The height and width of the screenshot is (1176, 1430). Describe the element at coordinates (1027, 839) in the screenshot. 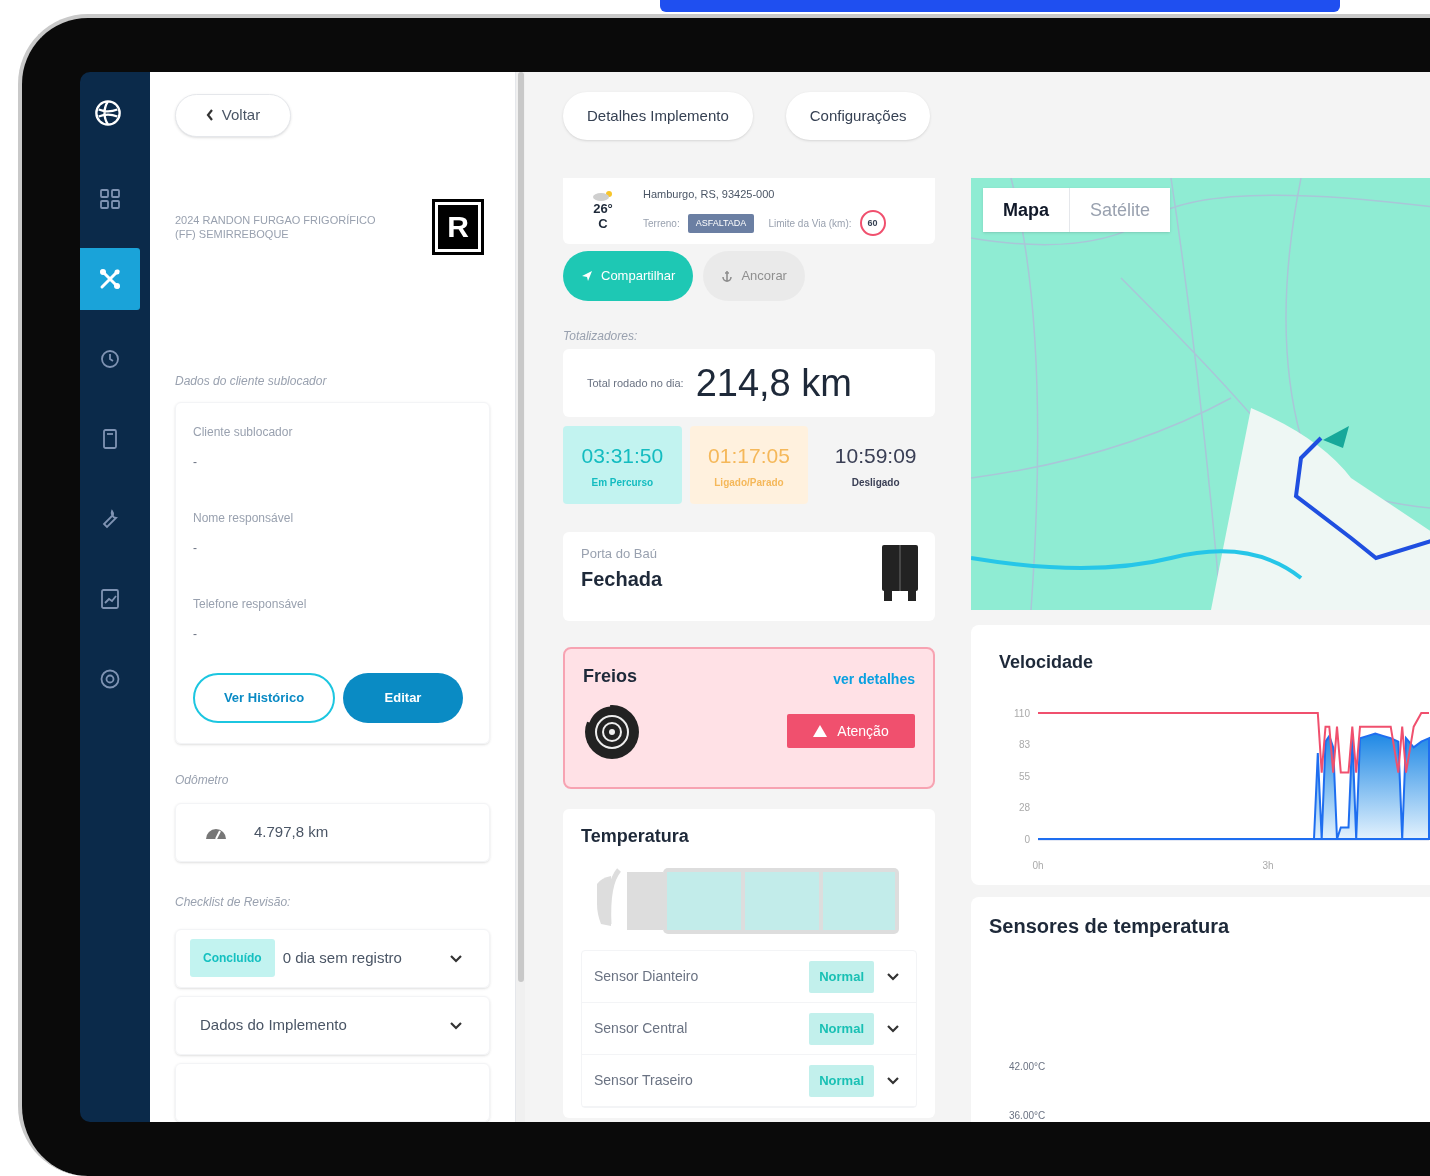

I see `axis-tick-label: 0` at that location.